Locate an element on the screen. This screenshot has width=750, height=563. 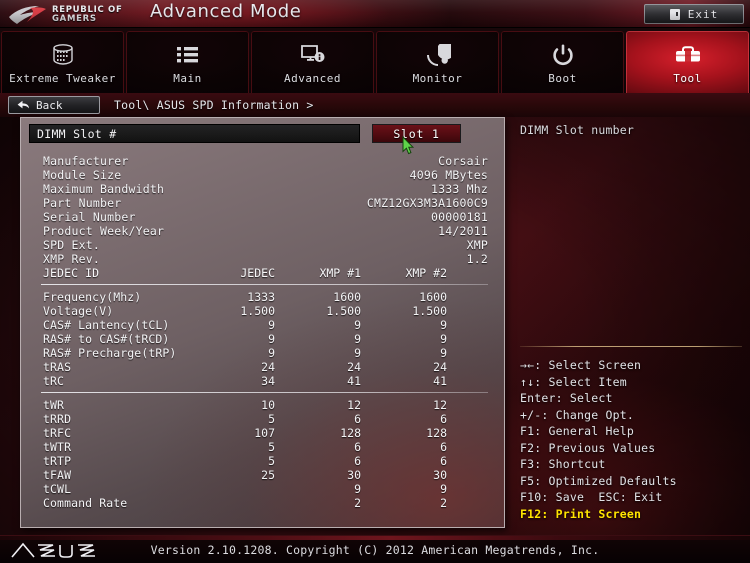
tab-tool: Tool is located at coordinates (687, 63).